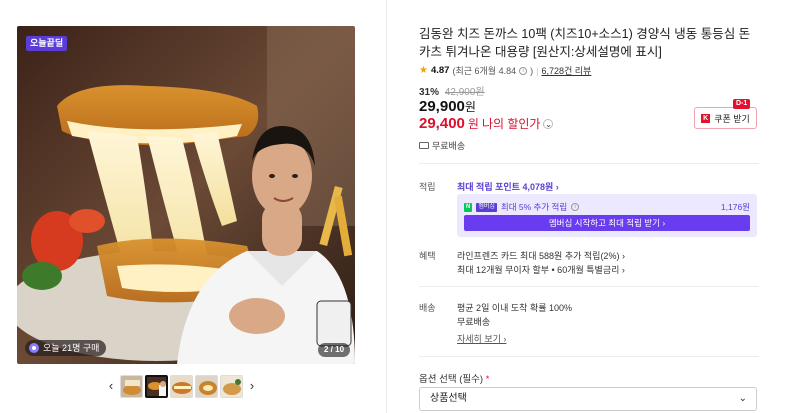  I want to click on thumbnail-3-image, so click(181, 386).